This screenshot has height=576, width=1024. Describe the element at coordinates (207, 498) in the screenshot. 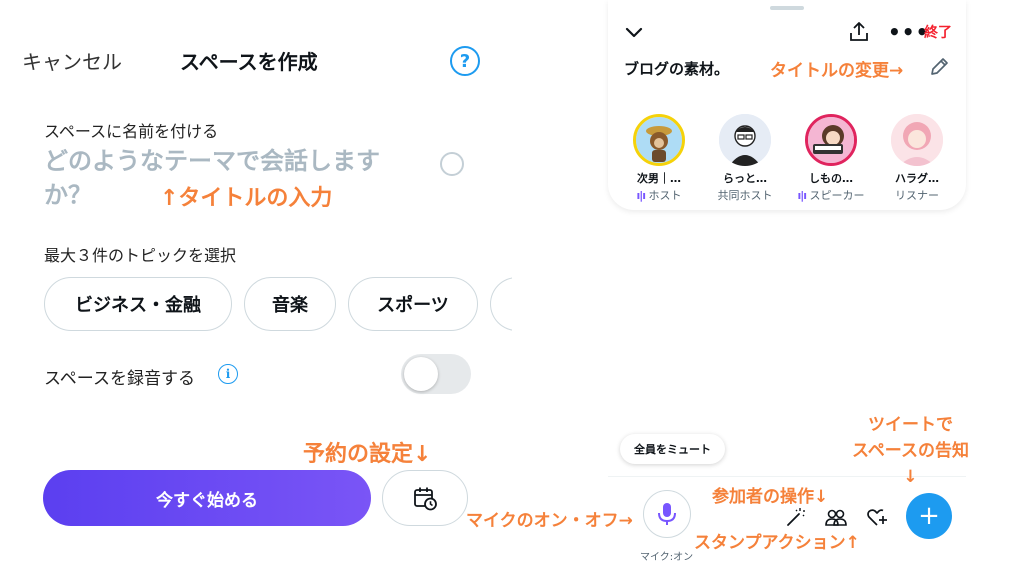

I see `start-now-button: 今すぐ始める` at that location.